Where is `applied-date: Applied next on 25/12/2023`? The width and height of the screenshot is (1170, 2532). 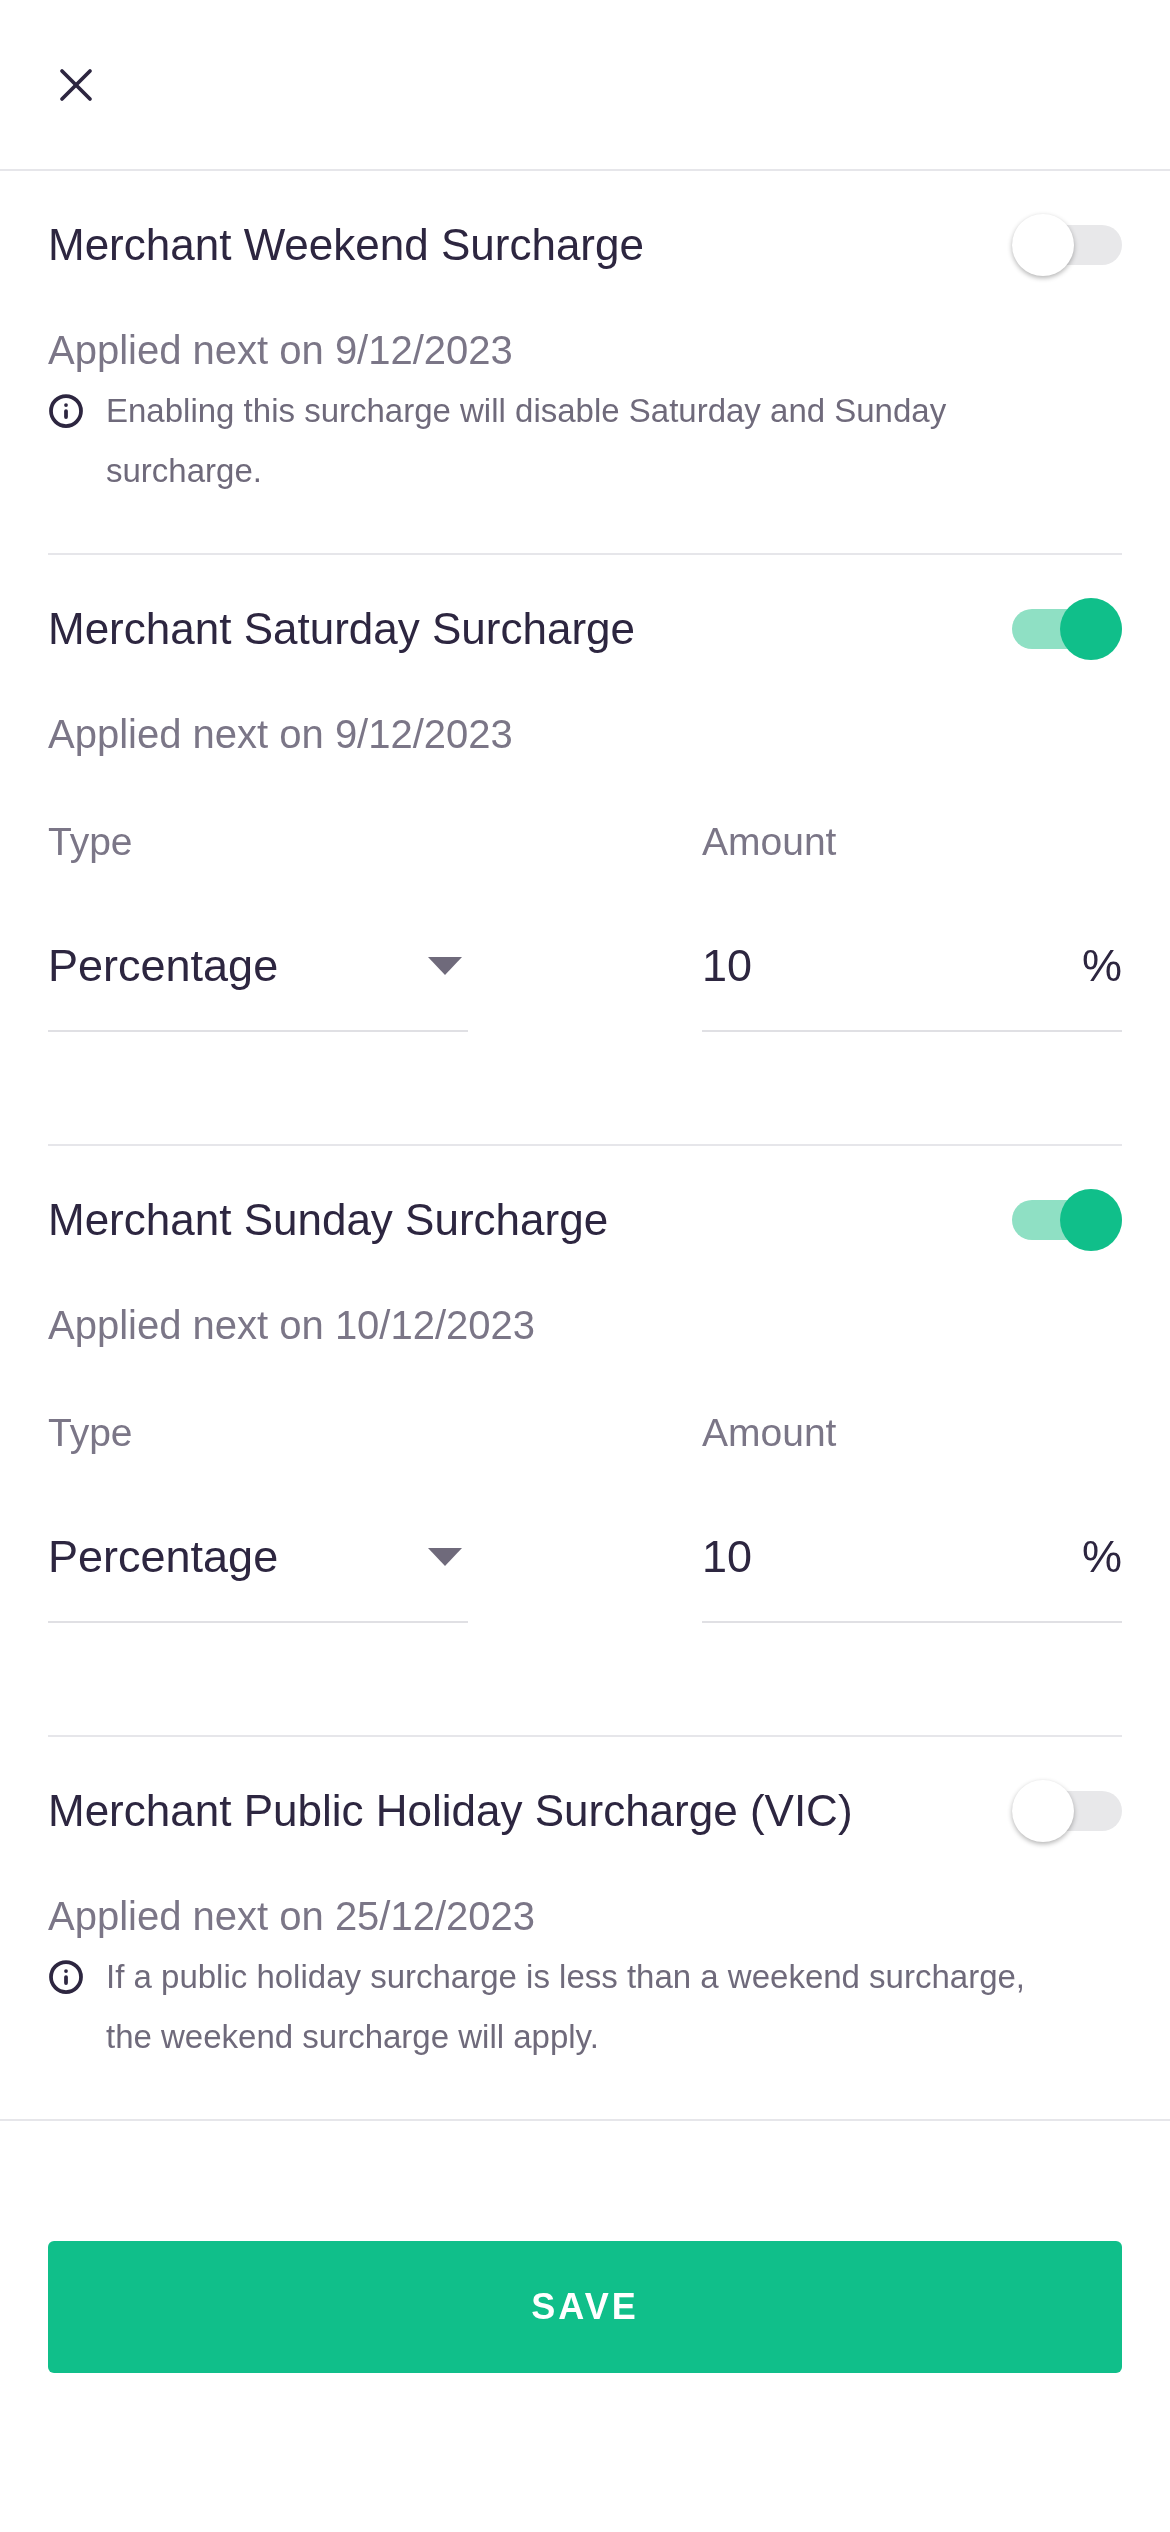
applied-date: Applied next on 25/12/2023 is located at coordinates (292, 1916).